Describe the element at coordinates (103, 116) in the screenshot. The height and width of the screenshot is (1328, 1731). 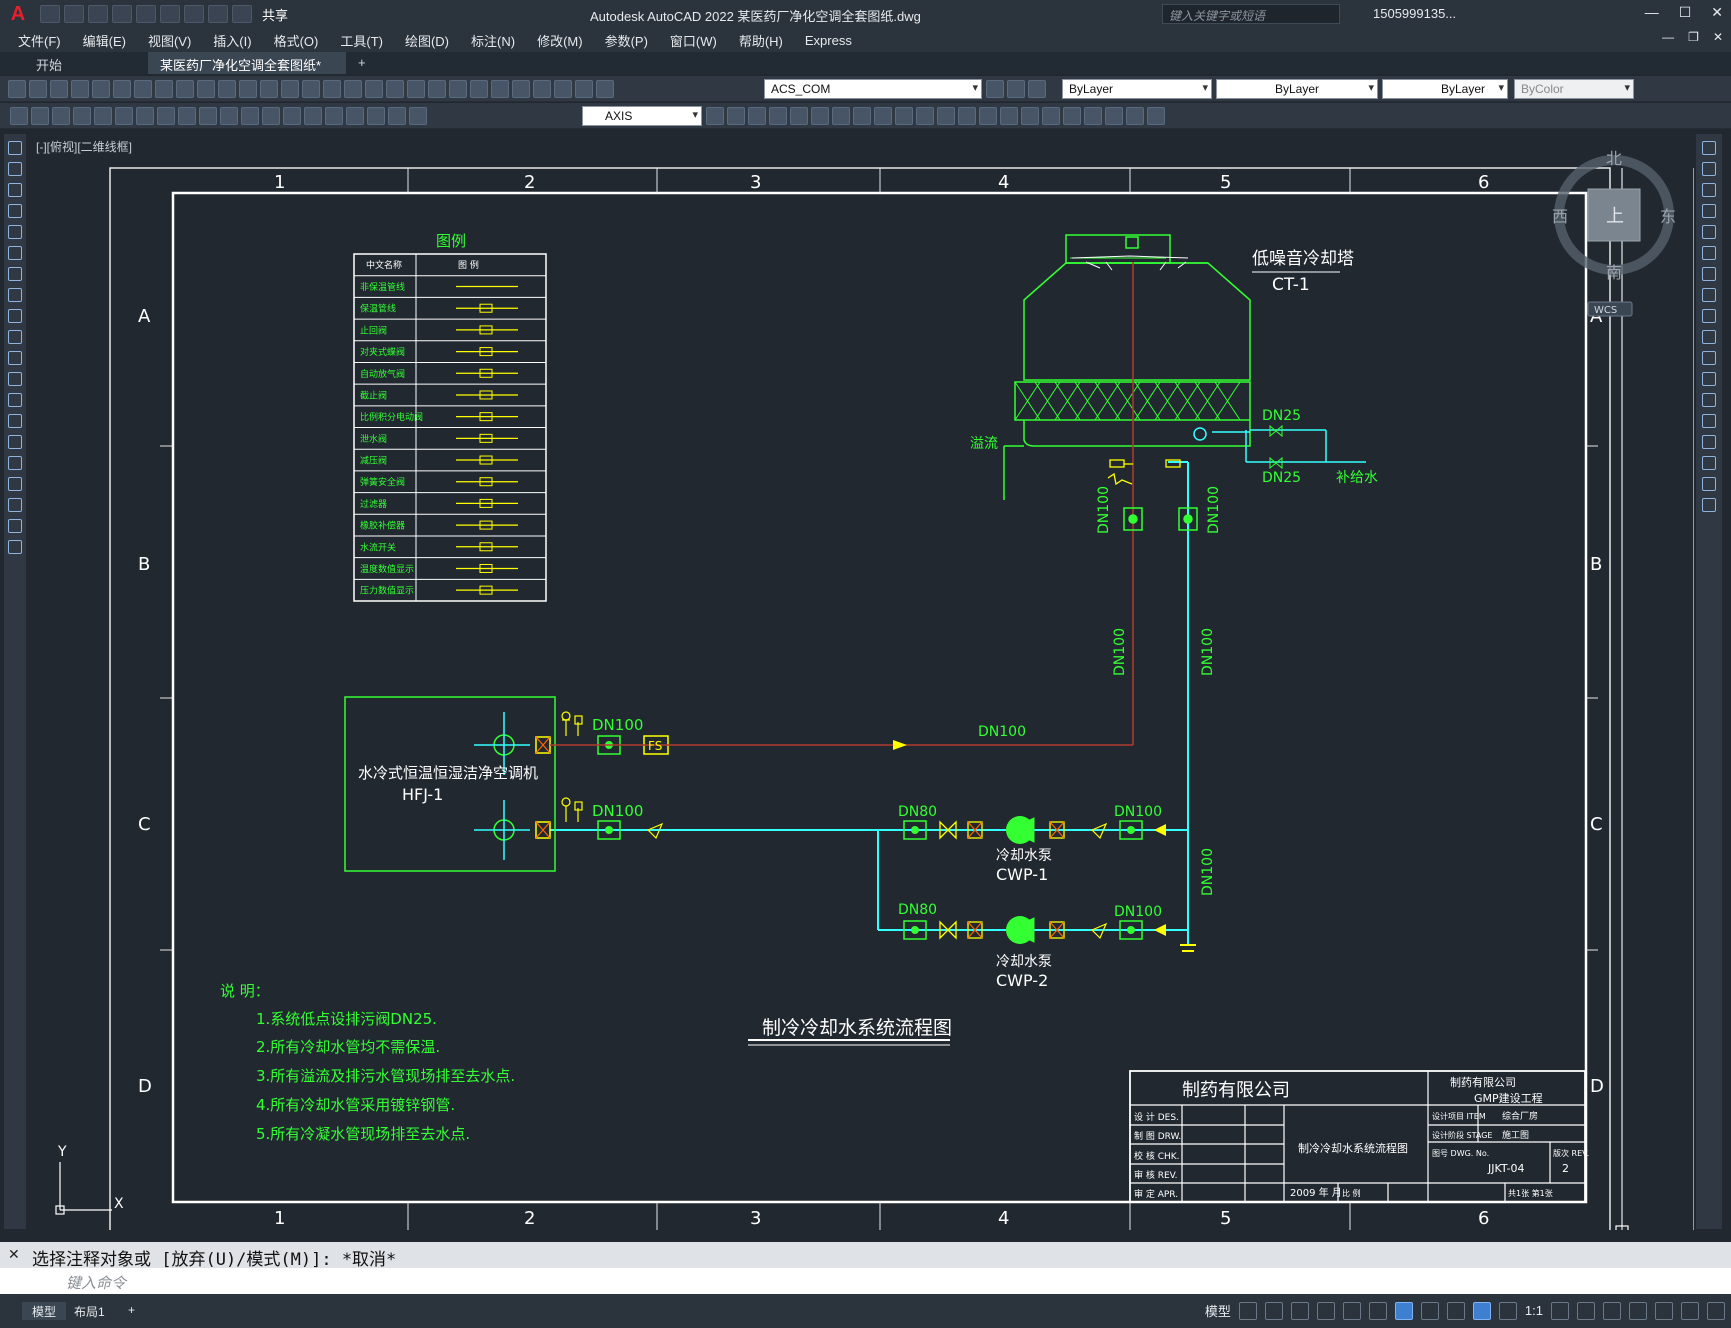
I see `dim-radius-icon` at that location.